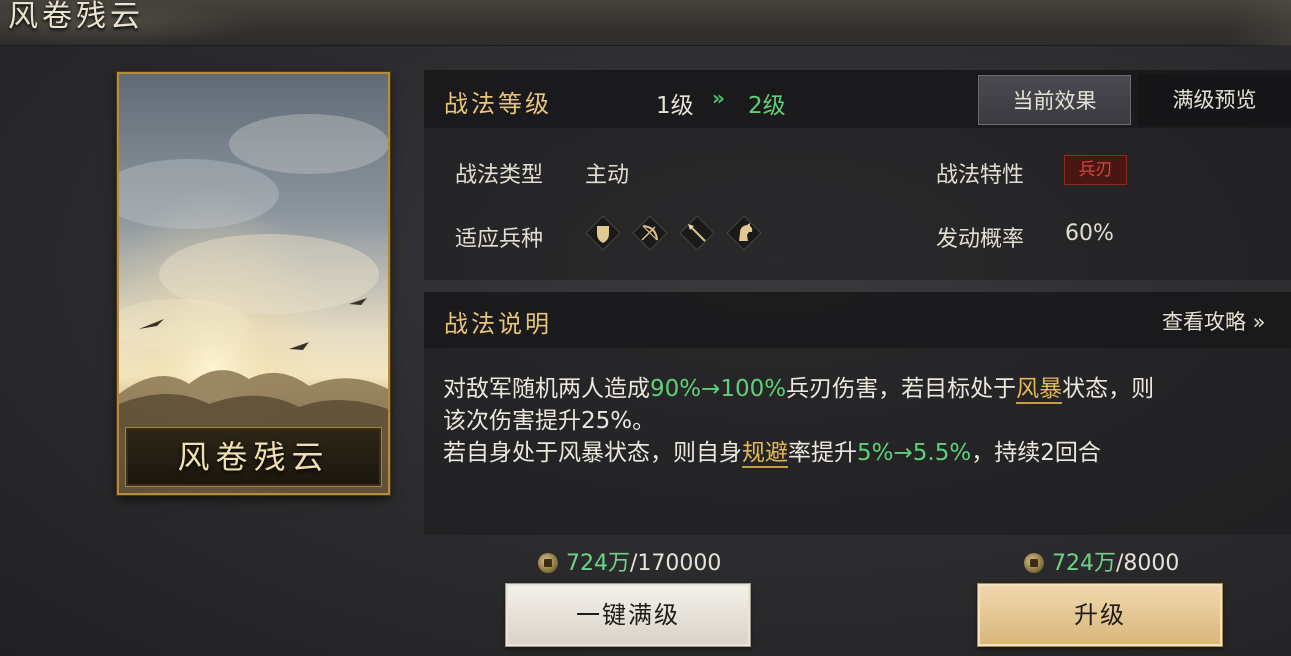 The width and height of the screenshot is (1291, 656). I want to click on max-level-cost: 724万/170000, so click(629, 561).